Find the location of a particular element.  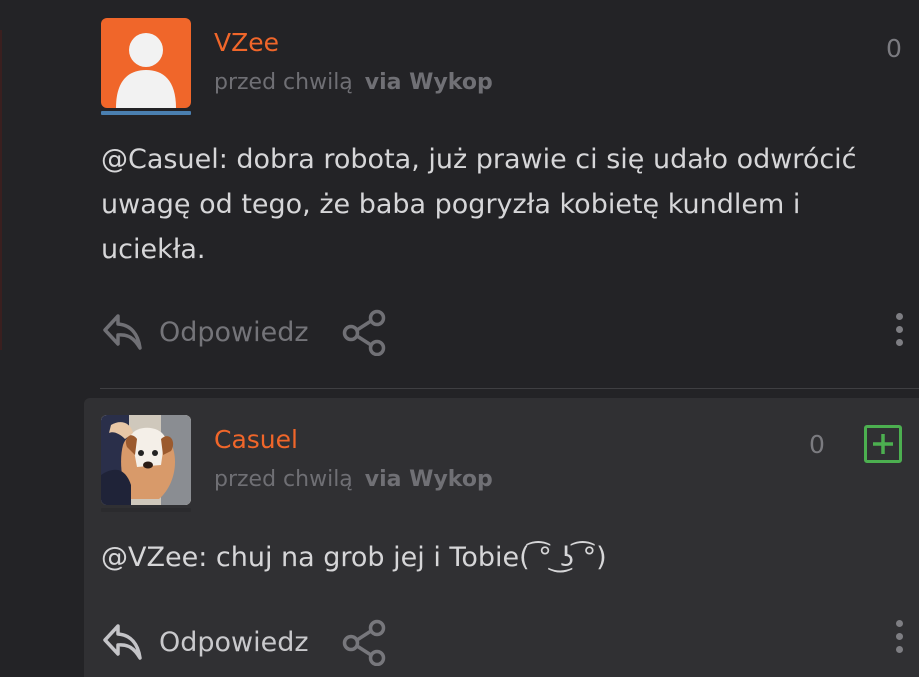

username: VZee is located at coordinates (246, 42).